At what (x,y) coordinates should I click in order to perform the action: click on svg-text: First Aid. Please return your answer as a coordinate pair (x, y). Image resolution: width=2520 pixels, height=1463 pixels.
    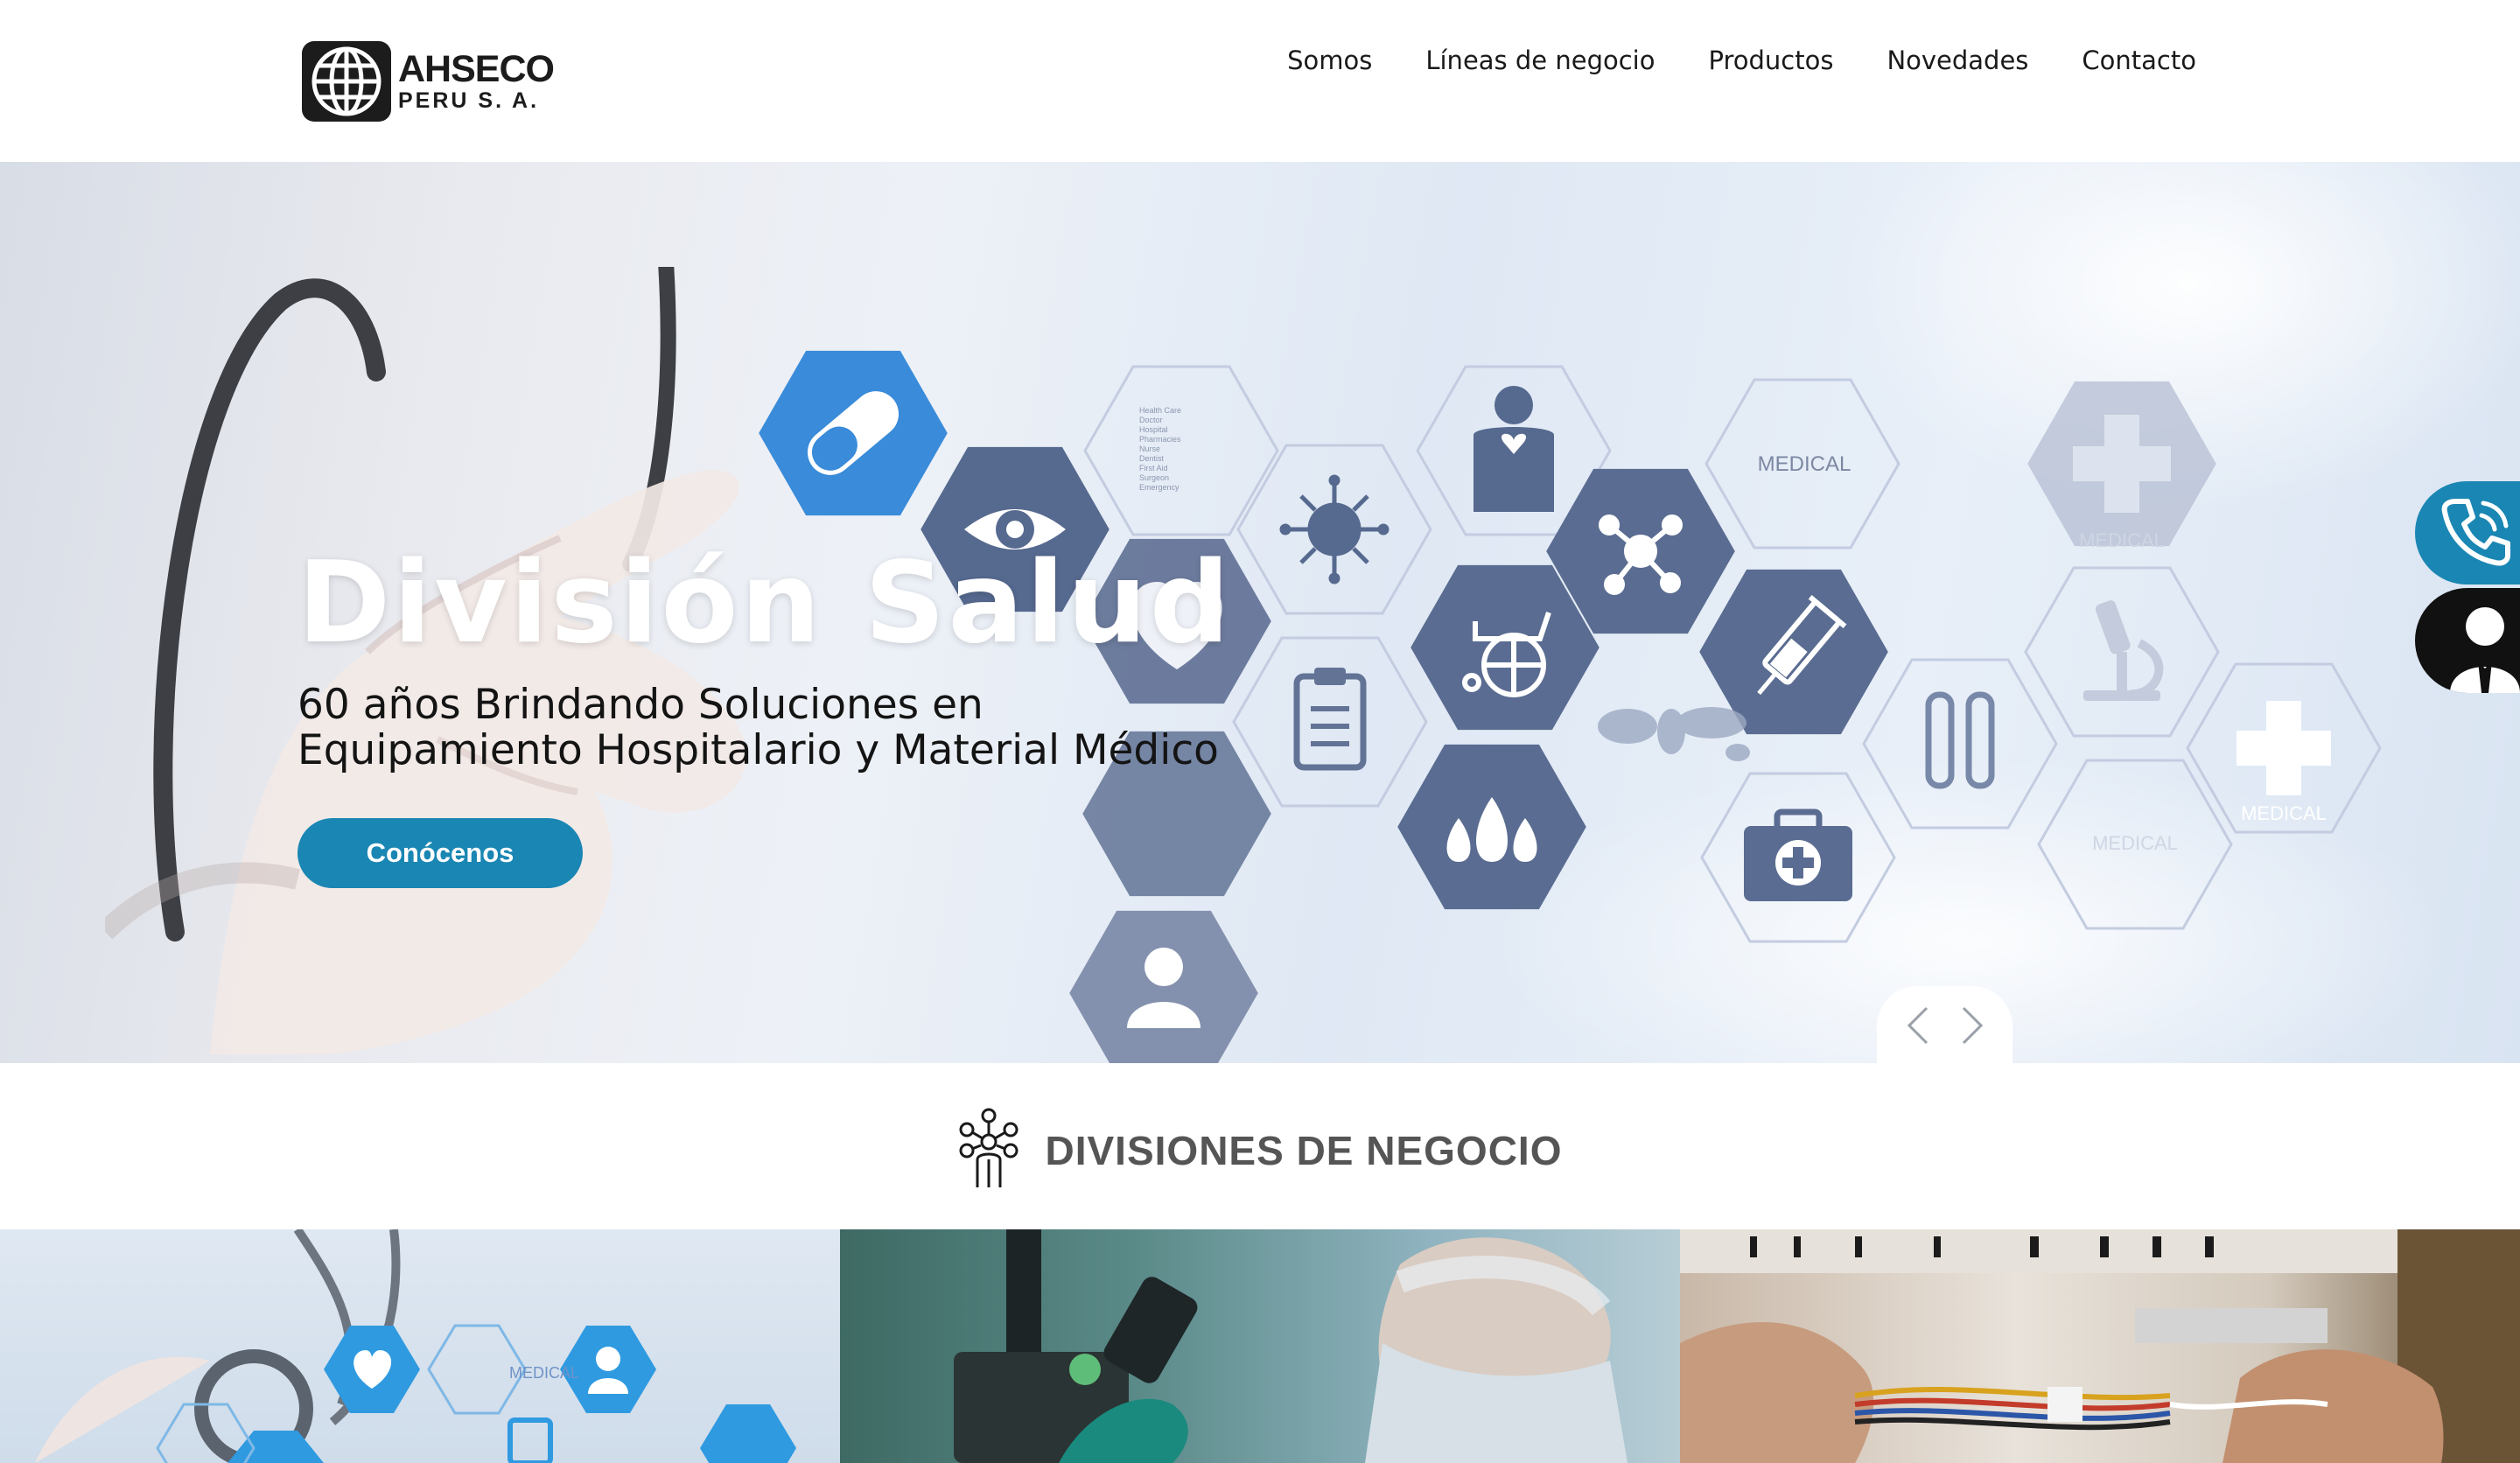
    Looking at the image, I should click on (1153, 468).